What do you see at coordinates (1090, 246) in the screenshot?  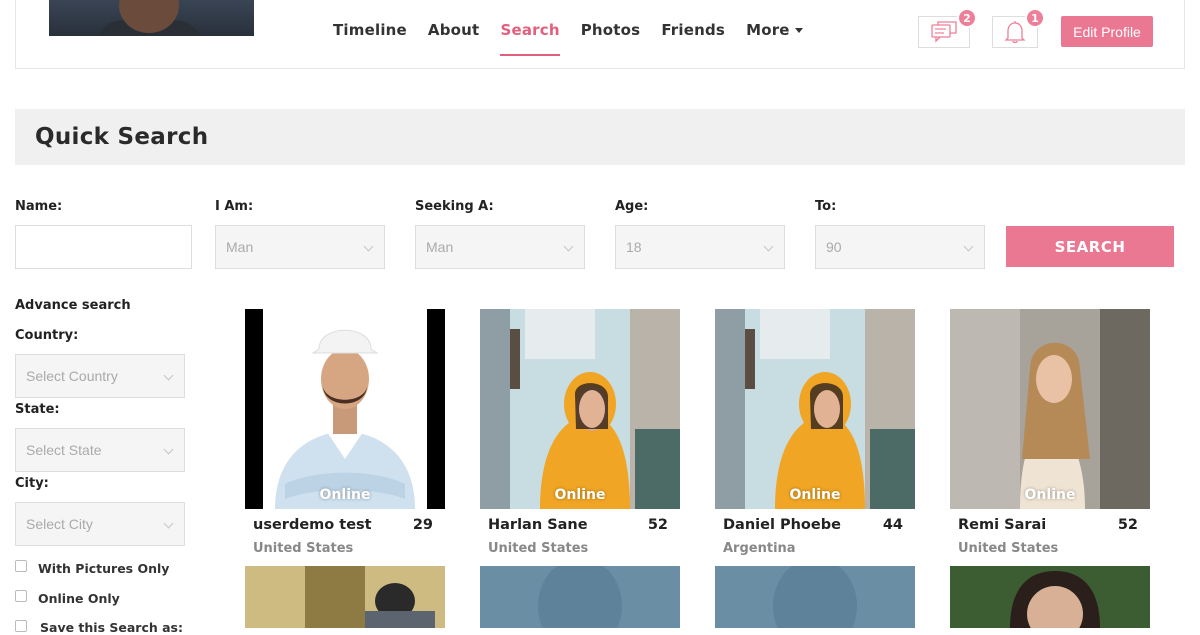 I see `search-button: SEARCH` at bounding box center [1090, 246].